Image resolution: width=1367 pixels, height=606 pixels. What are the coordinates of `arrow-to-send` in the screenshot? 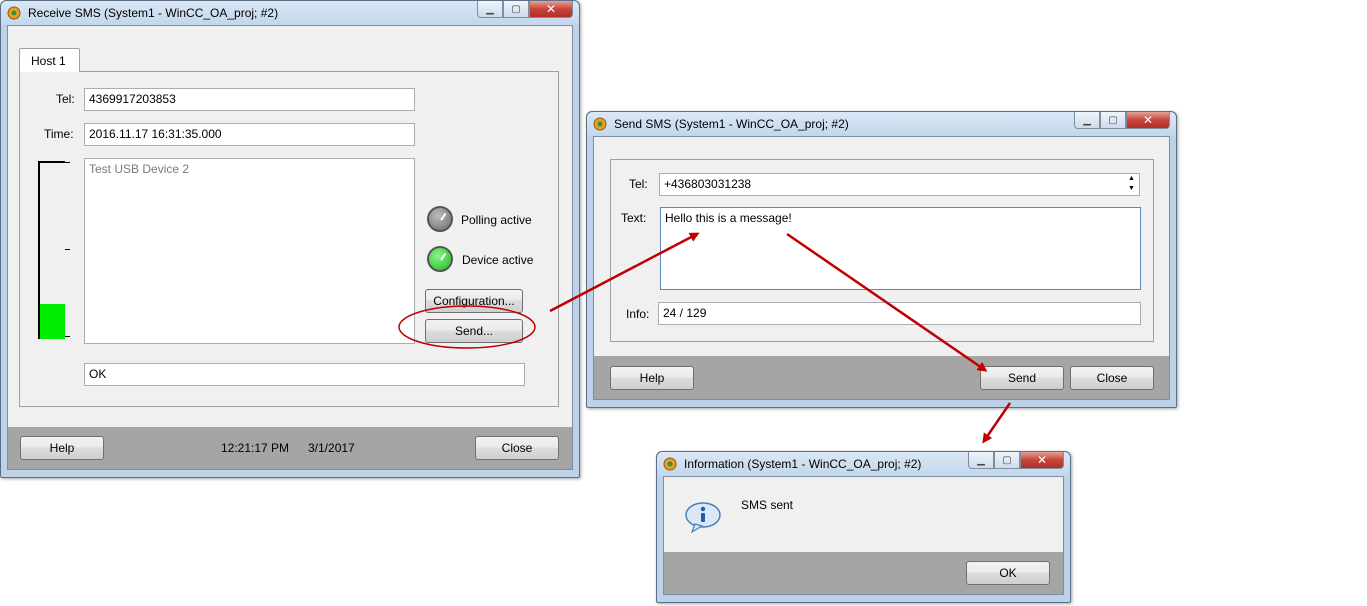 It's located at (887, 302).